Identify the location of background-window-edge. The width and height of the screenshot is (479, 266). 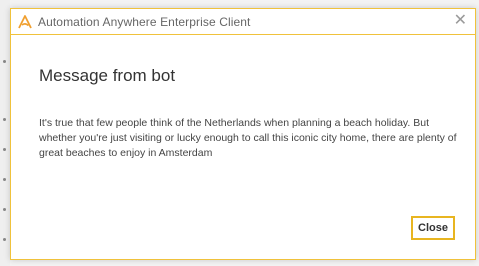
(5, 133).